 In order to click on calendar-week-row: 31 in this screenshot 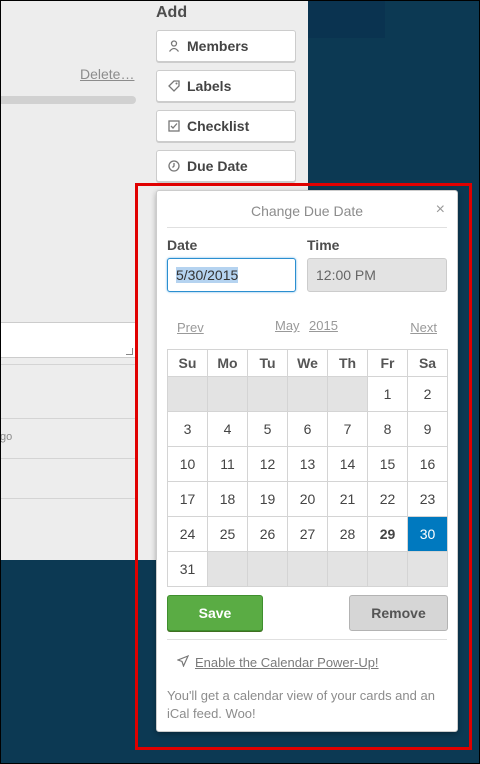, I will do `click(307, 569)`.